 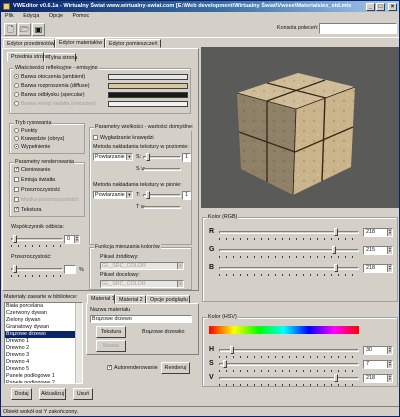 What do you see at coordinates (72, 239) in the screenshot?
I see `reflection-value: 0 ▲ ▼` at bounding box center [72, 239].